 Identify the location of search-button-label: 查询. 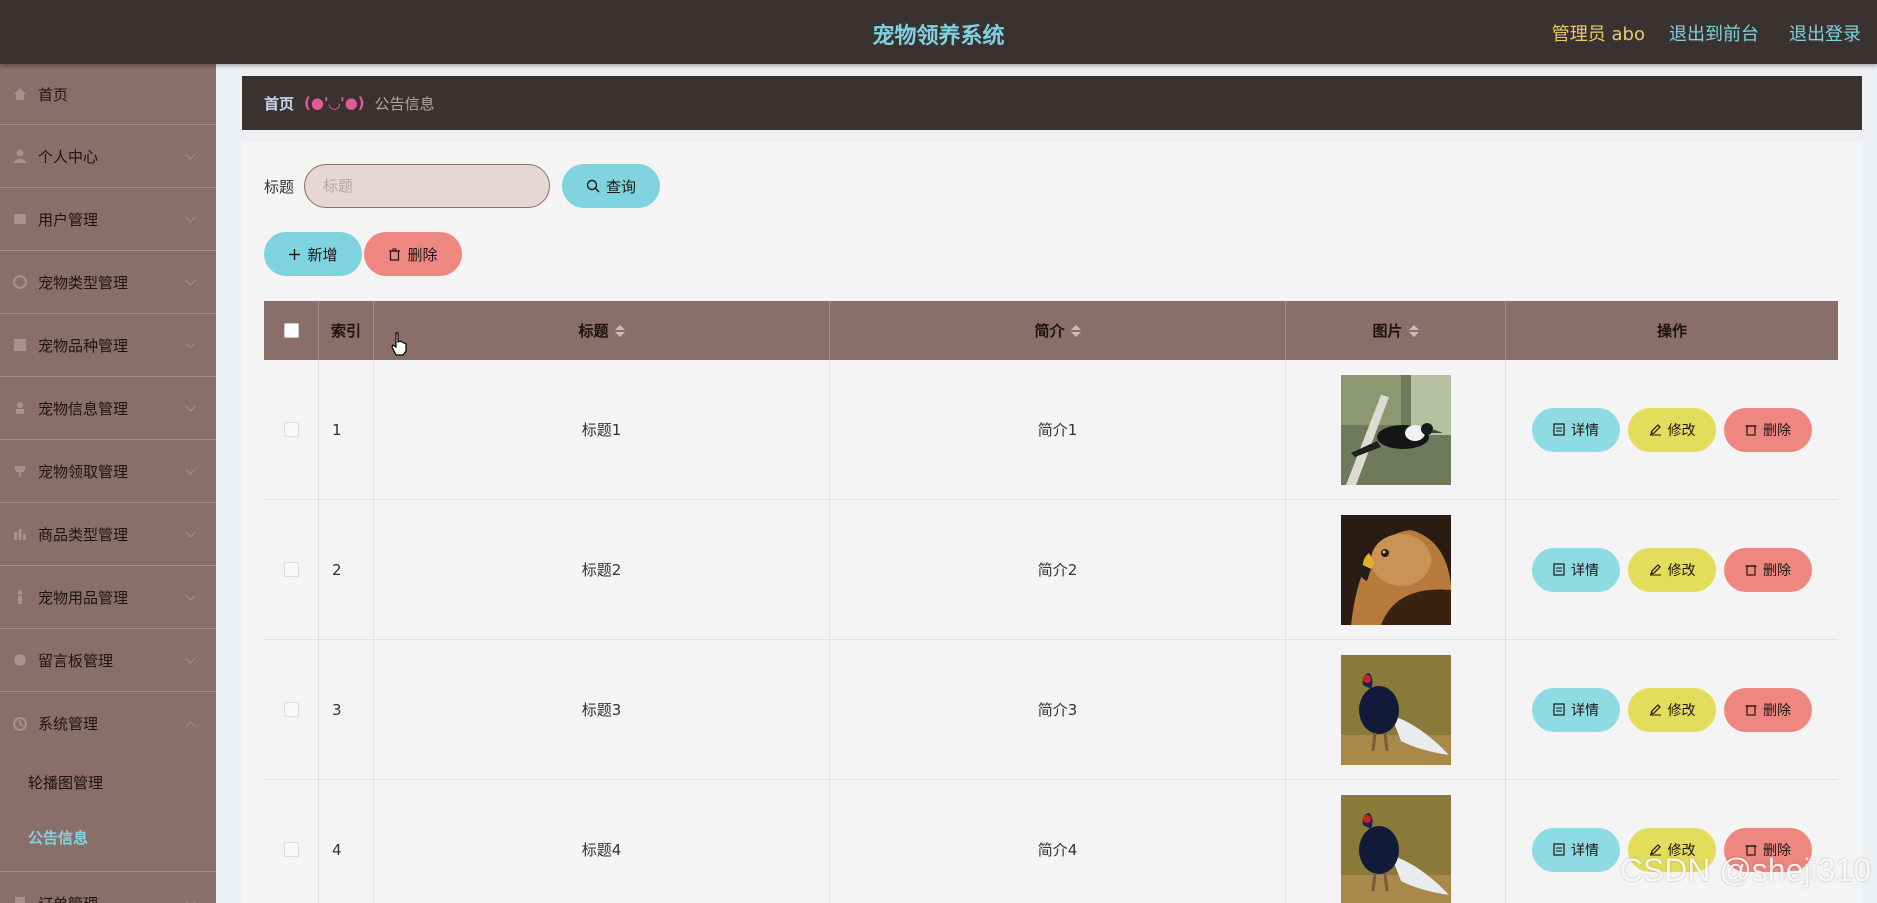
(621, 186).